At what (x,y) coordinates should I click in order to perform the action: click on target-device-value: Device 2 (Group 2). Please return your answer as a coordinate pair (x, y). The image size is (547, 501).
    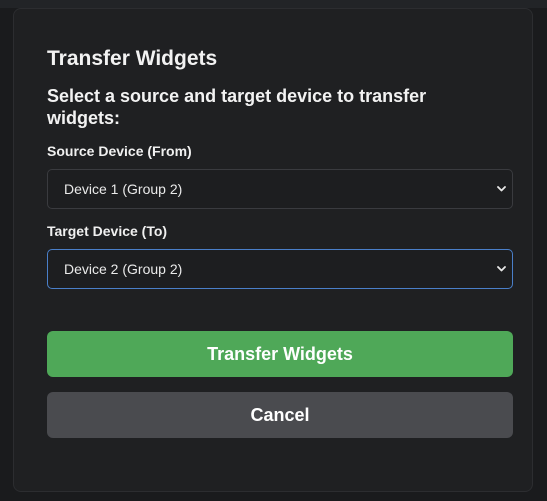
    Looking at the image, I should click on (123, 269).